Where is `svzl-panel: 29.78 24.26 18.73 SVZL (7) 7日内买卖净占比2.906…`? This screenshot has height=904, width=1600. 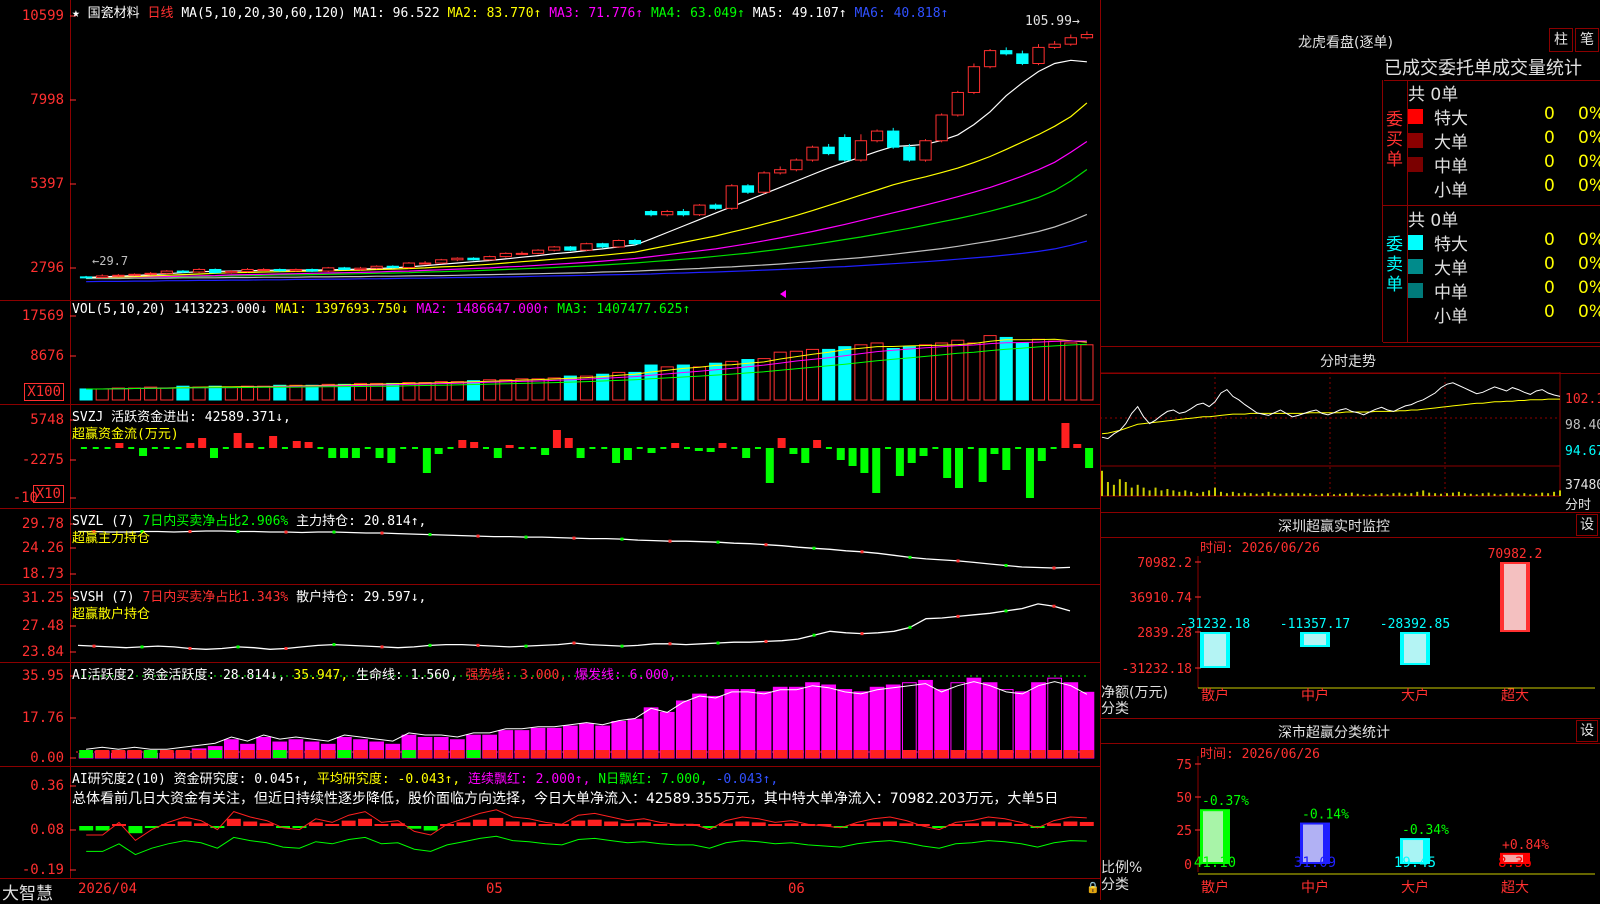 svzl-panel: 29.78 24.26 18.73 SVZL (7) 7日内买卖净占比2.906… is located at coordinates (550, 546).